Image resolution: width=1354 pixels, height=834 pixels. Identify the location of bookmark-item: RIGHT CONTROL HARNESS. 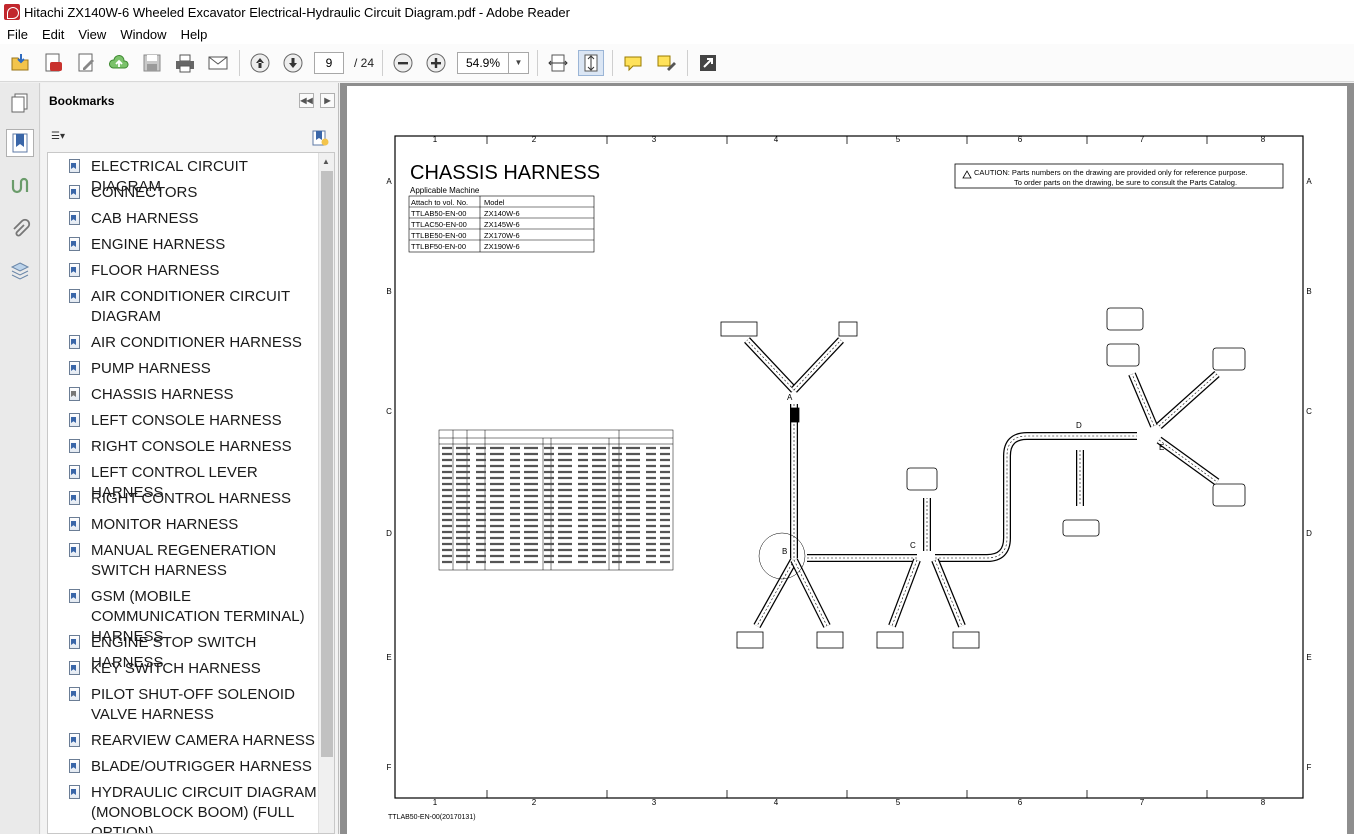
(194, 499).